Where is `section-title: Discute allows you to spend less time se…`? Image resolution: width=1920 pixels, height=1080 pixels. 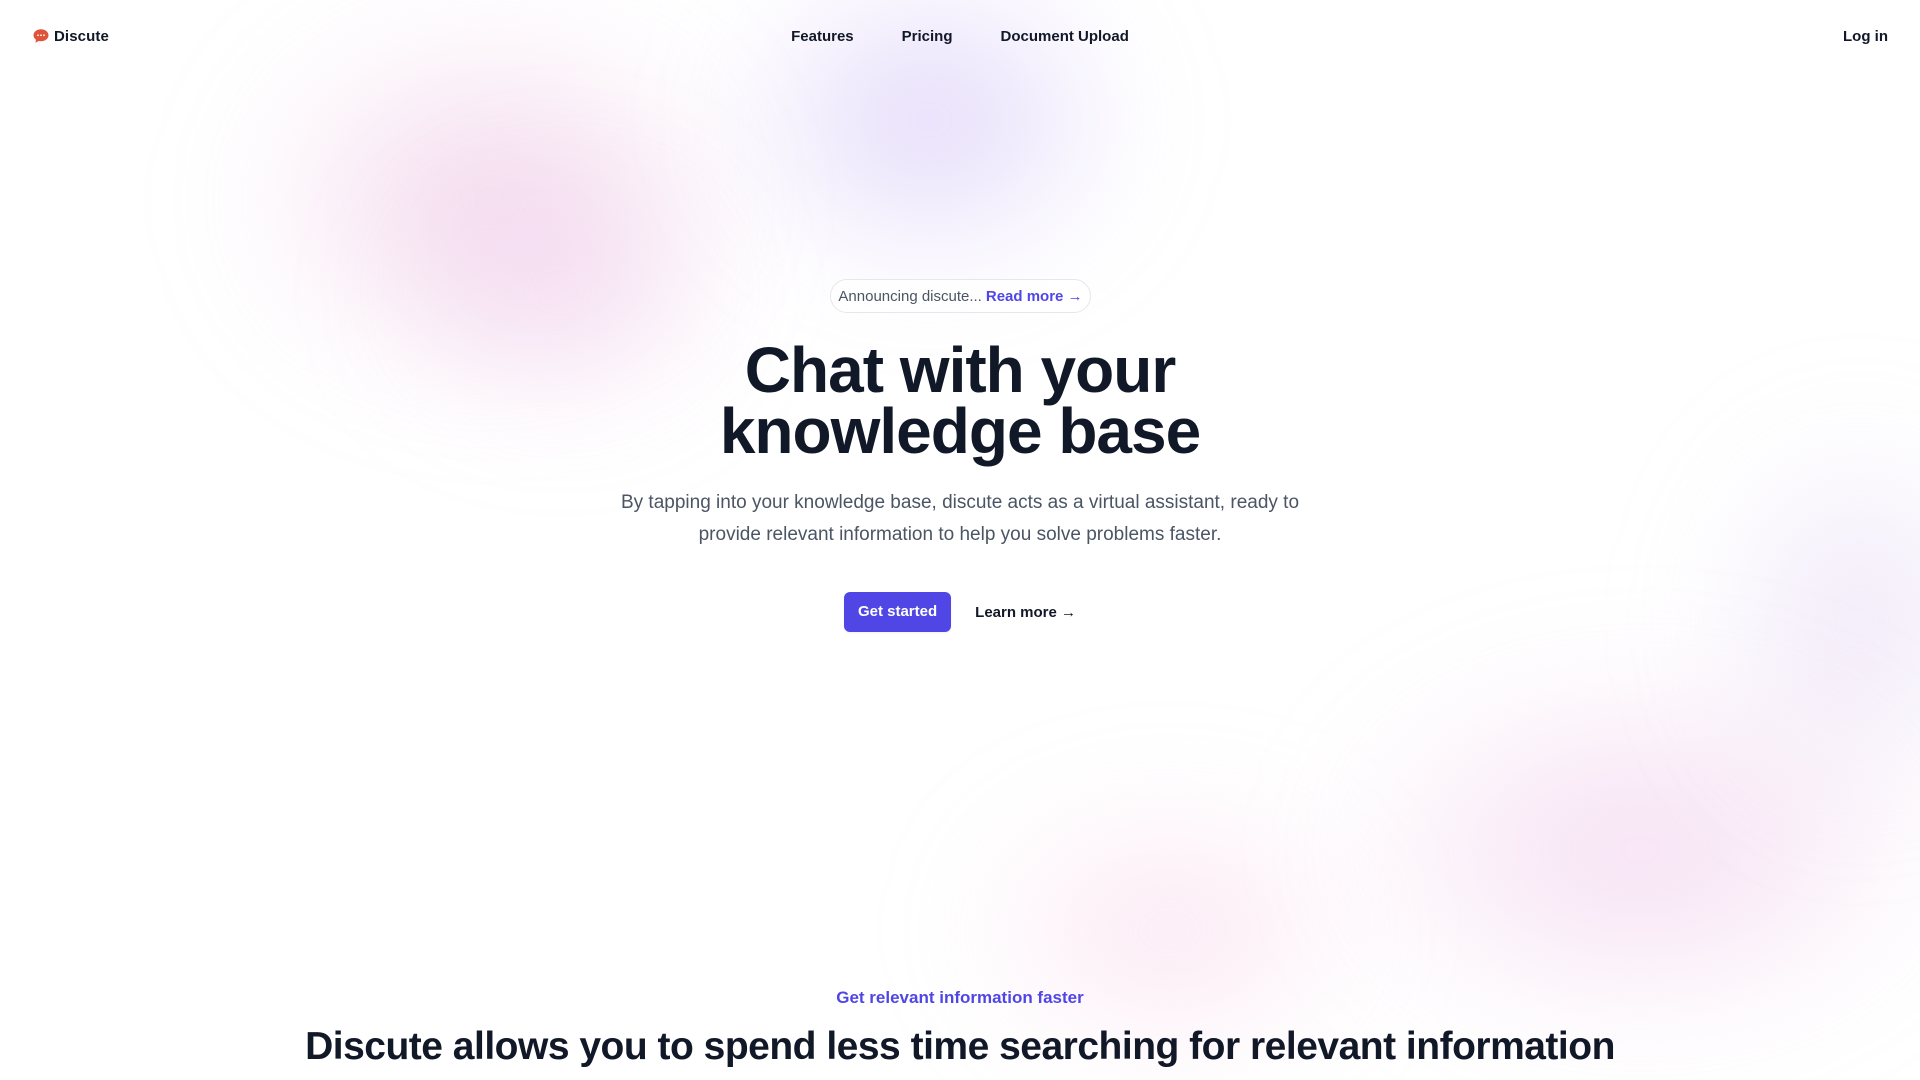
section-title: Discute allows you to spend less time se… is located at coordinates (960, 1046).